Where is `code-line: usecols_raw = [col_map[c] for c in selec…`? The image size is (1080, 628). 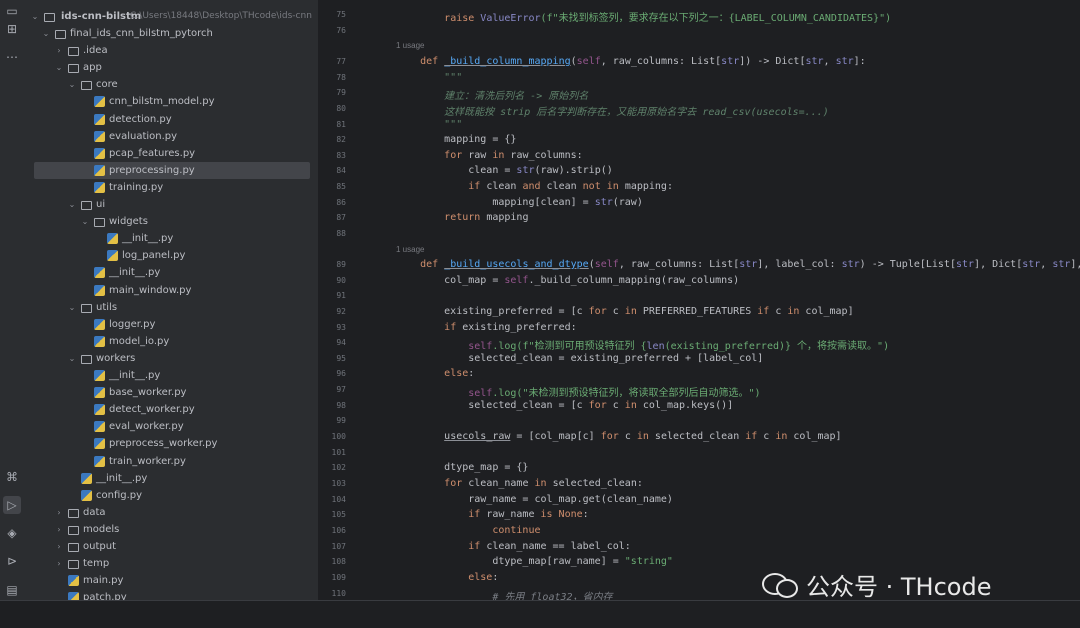 code-line: usecols_raw = [col_map[c] for c in selec… is located at coordinates (618, 436).